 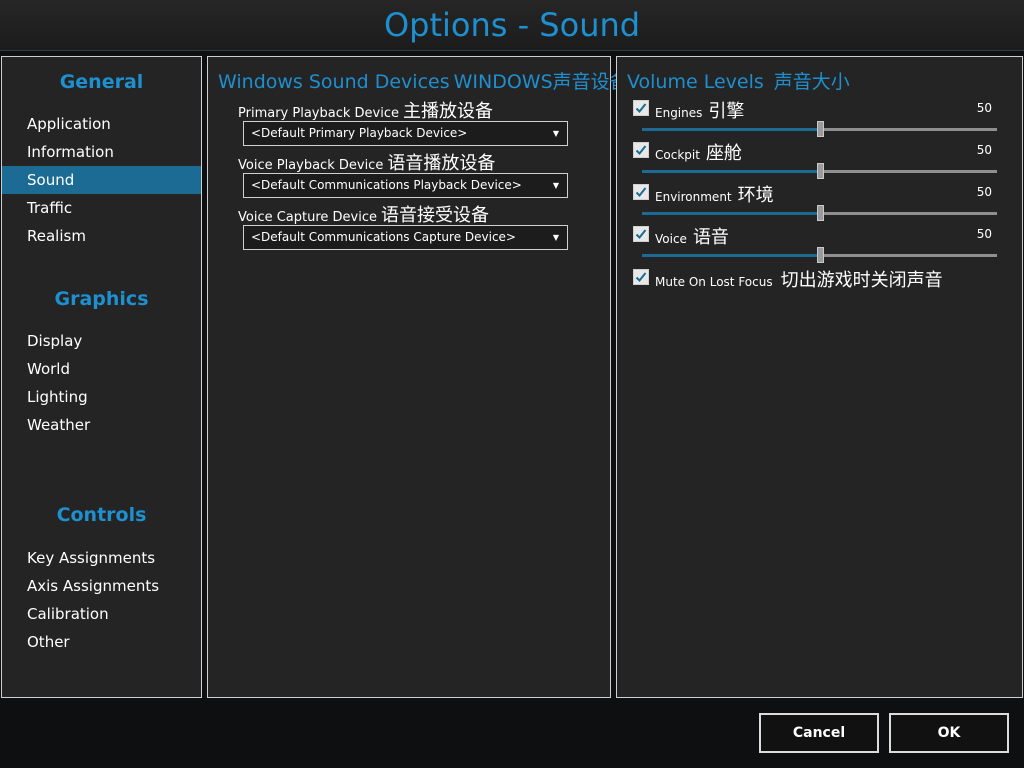 I want to click on primary-playback-label-cn: 主播放设备, so click(x=447, y=111).